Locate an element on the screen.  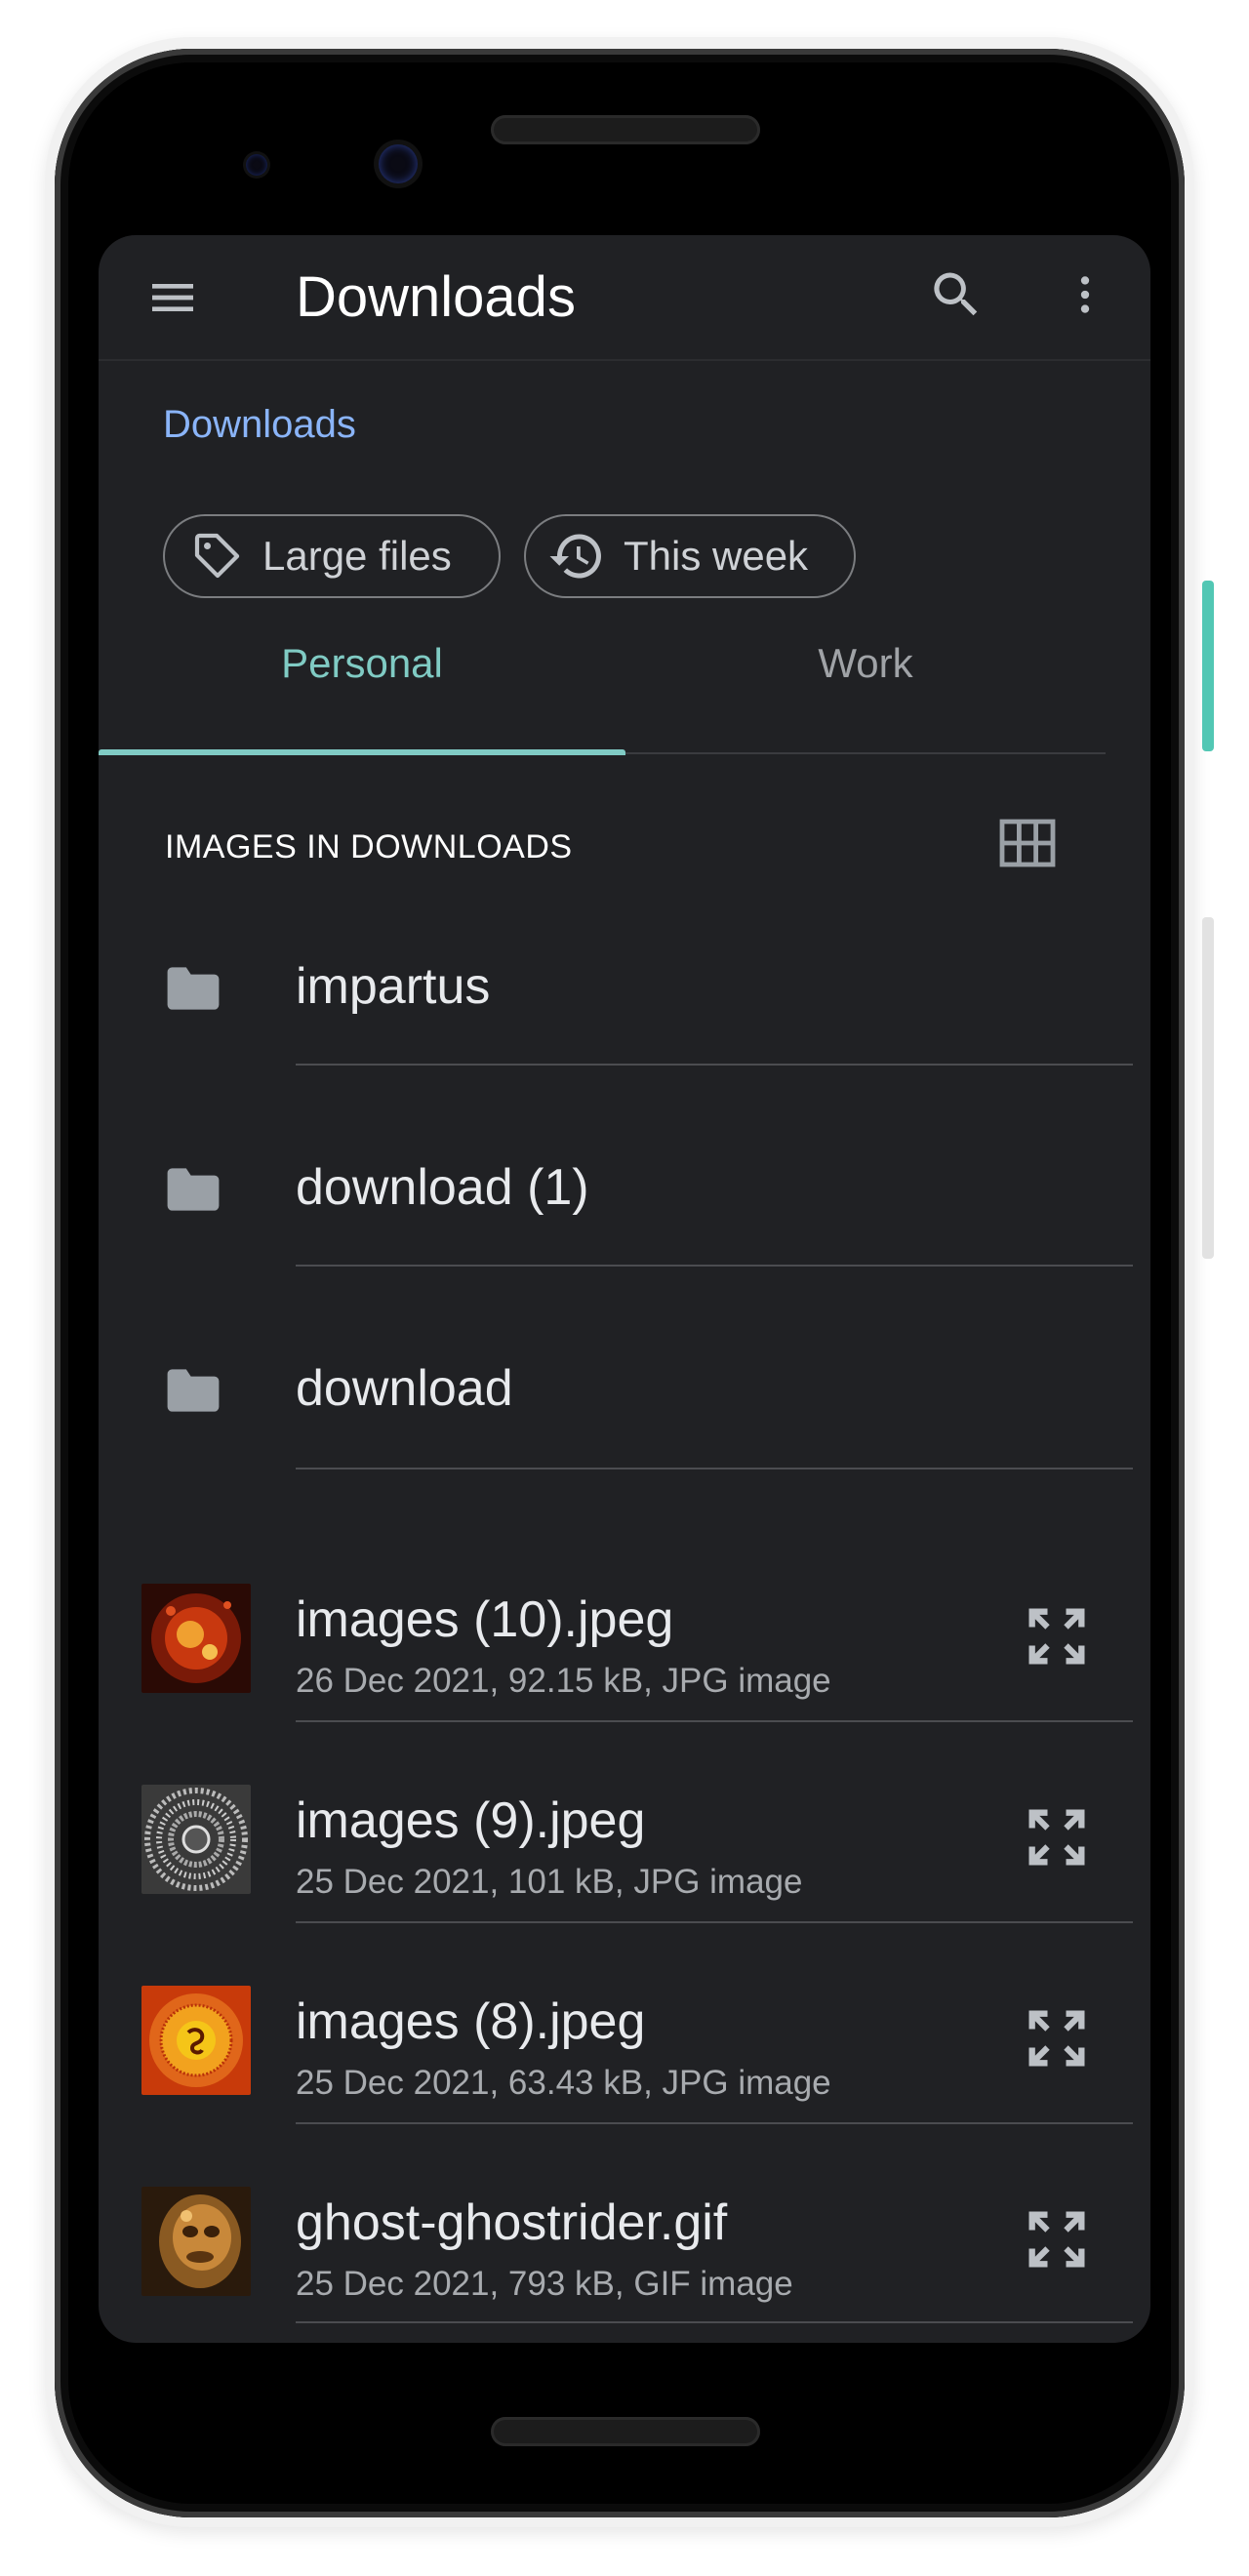
app-title: Downloads is located at coordinates (436, 297).